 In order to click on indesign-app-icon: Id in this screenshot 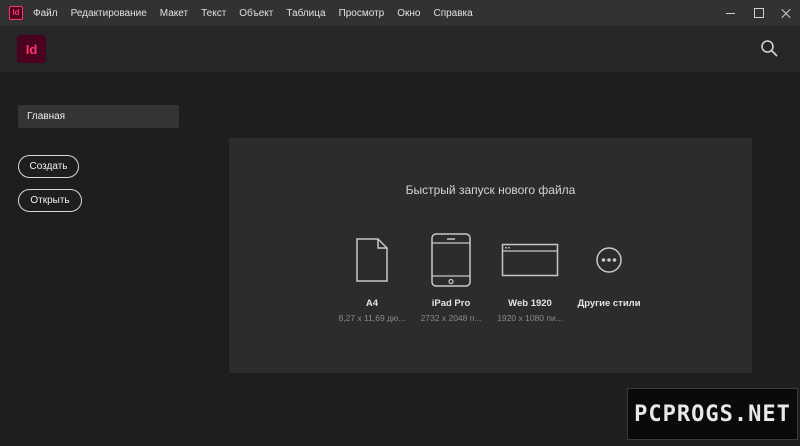, I will do `click(16, 13)`.